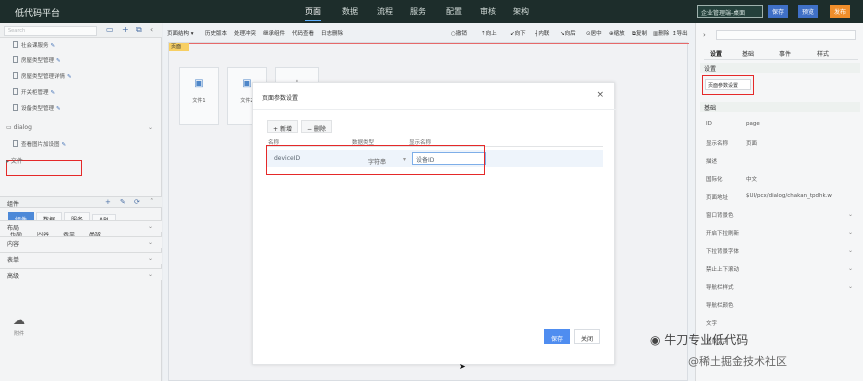 The height and width of the screenshot is (381, 863). What do you see at coordinates (310, 129) in the screenshot?
I see `minus-icon: −` at bounding box center [310, 129].